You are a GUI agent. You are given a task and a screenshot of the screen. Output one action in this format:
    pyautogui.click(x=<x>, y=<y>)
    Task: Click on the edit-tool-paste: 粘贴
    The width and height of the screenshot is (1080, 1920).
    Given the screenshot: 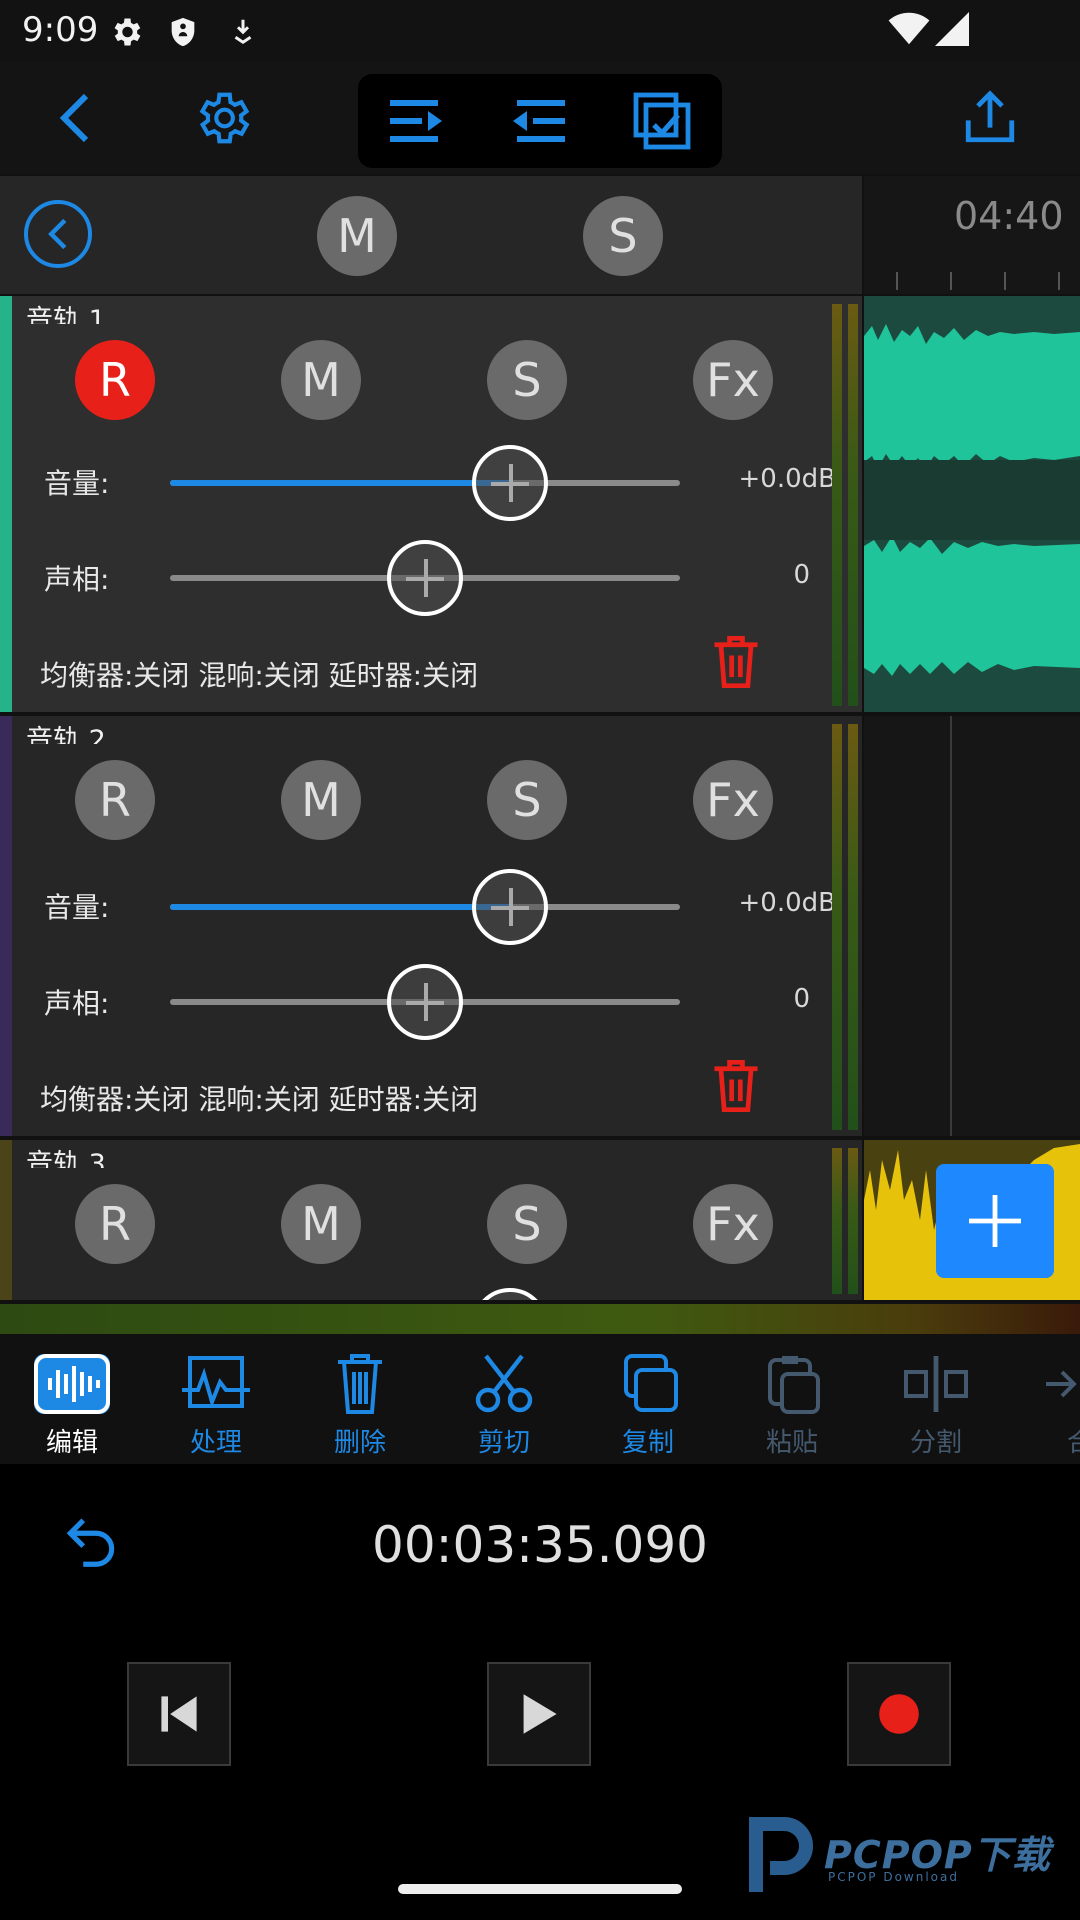 What is the action you would take?
    pyautogui.click(x=792, y=1400)
    